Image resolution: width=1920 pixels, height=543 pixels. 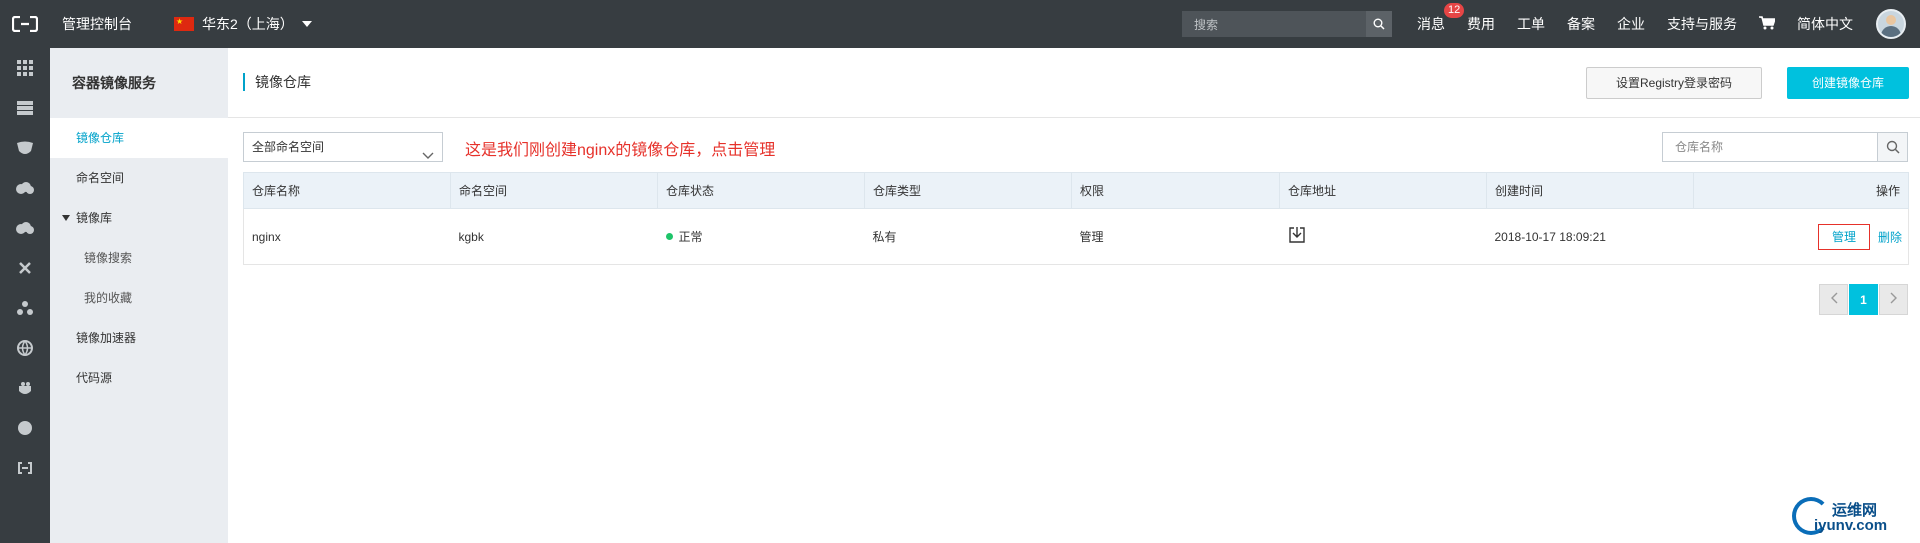 I want to click on delete-link: 删除, so click(x=1890, y=237).